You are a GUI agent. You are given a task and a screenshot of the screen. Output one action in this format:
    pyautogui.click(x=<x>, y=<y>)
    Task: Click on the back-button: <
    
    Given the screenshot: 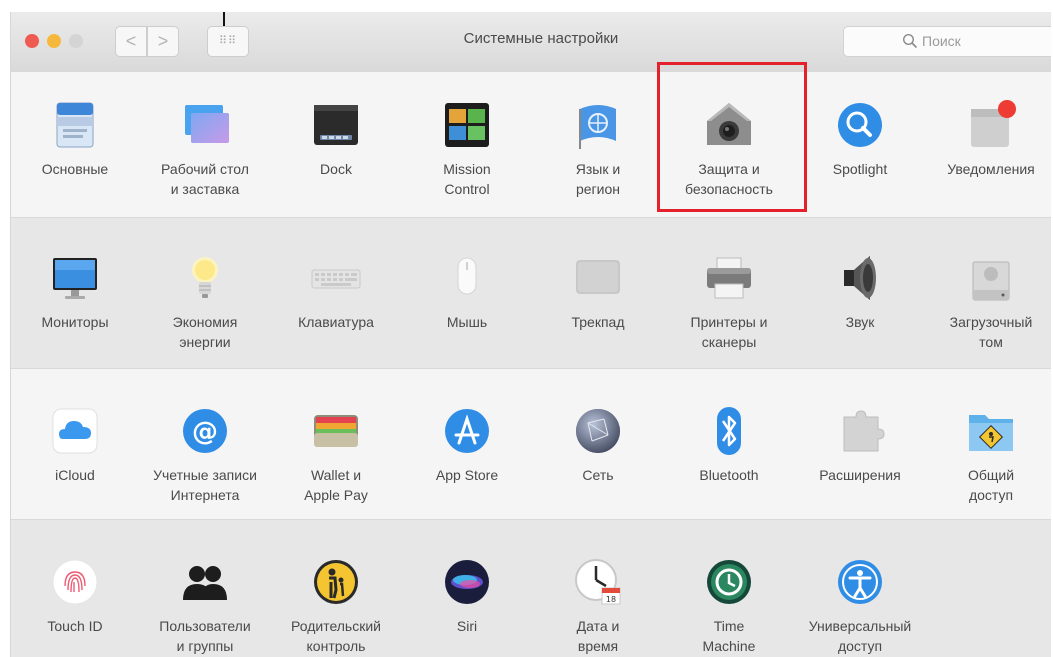 What is the action you would take?
    pyautogui.click(x=131, y=41)
    